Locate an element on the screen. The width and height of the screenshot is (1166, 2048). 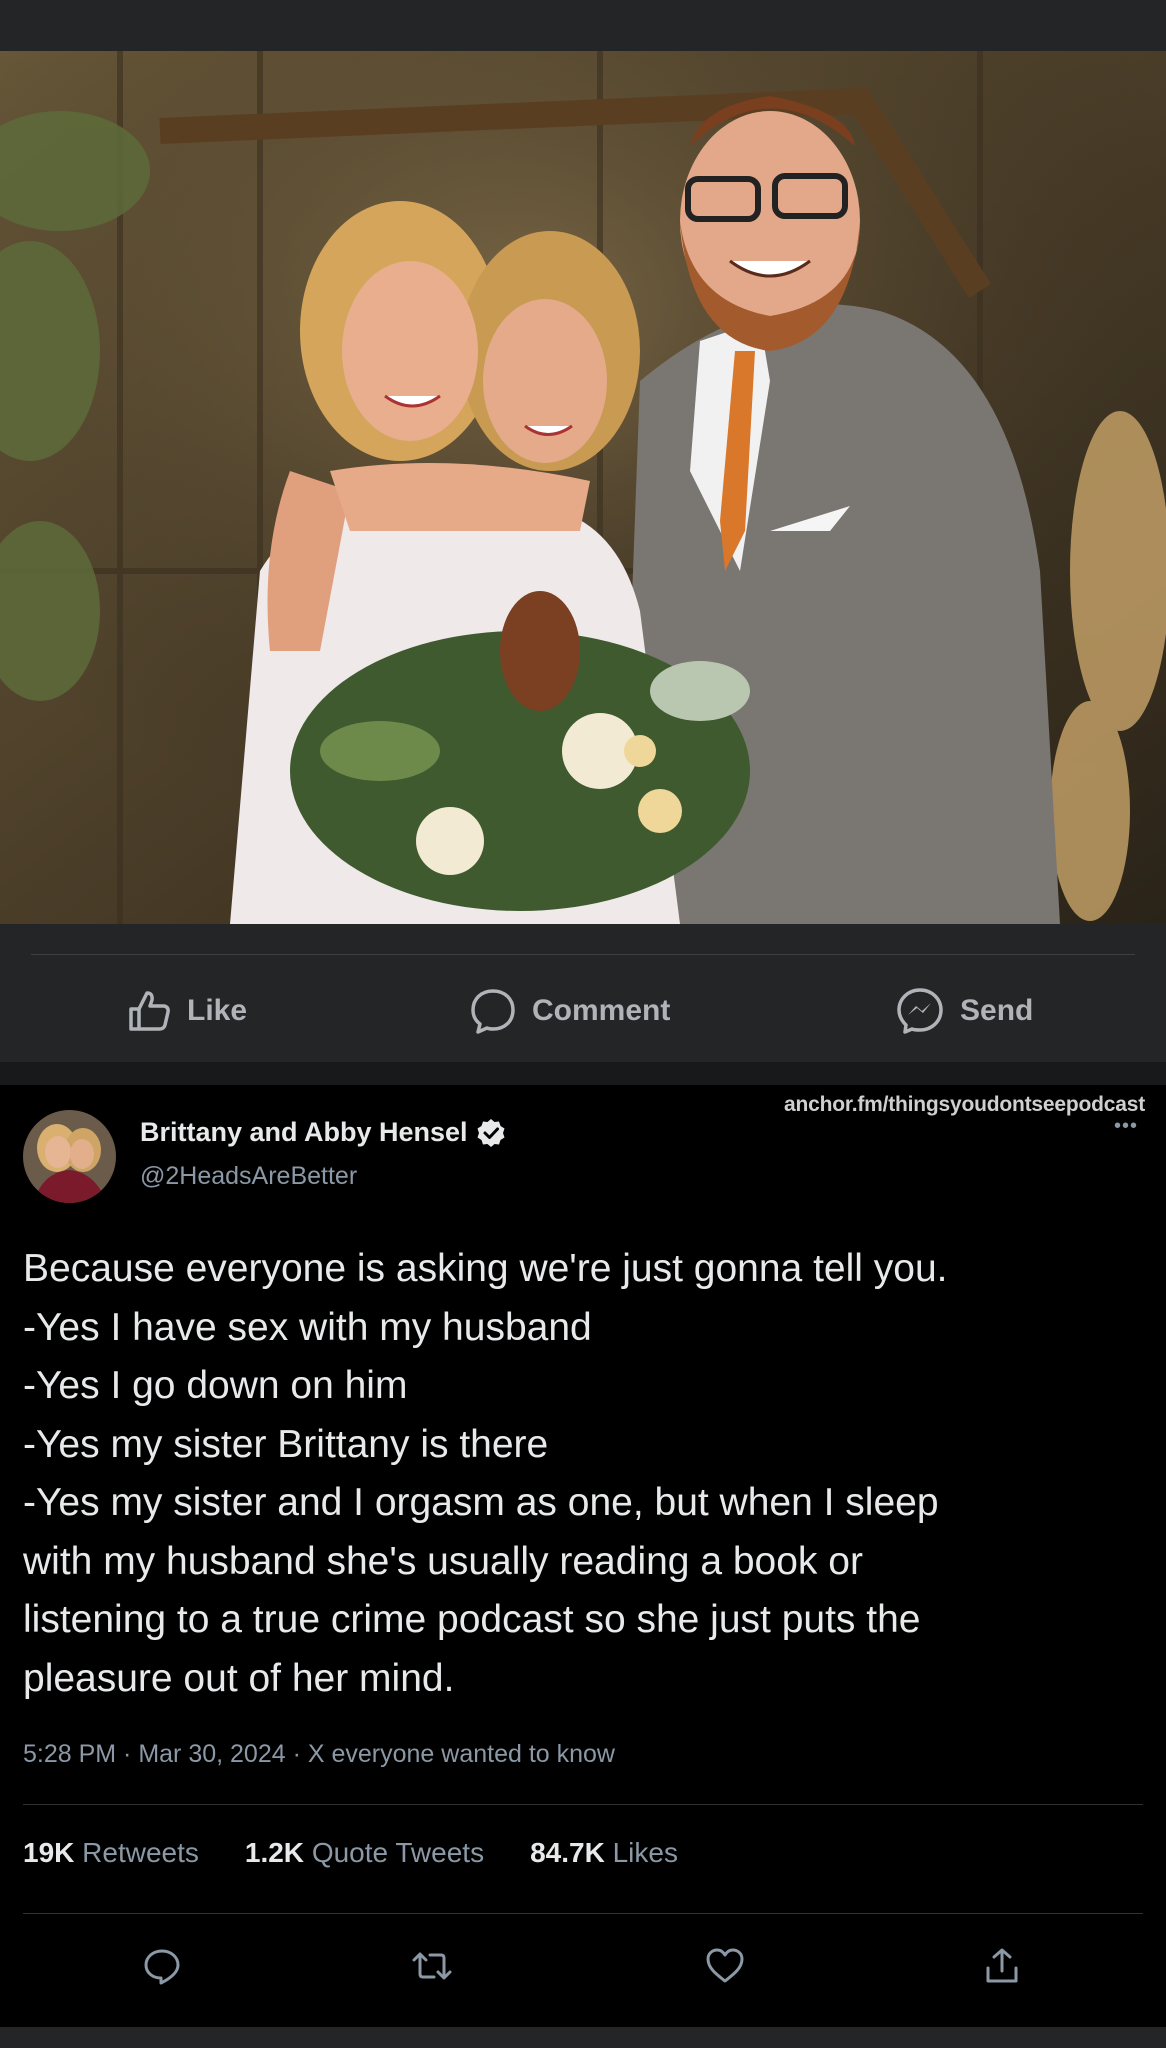
share-button is located at coordinates (1002, 1968).